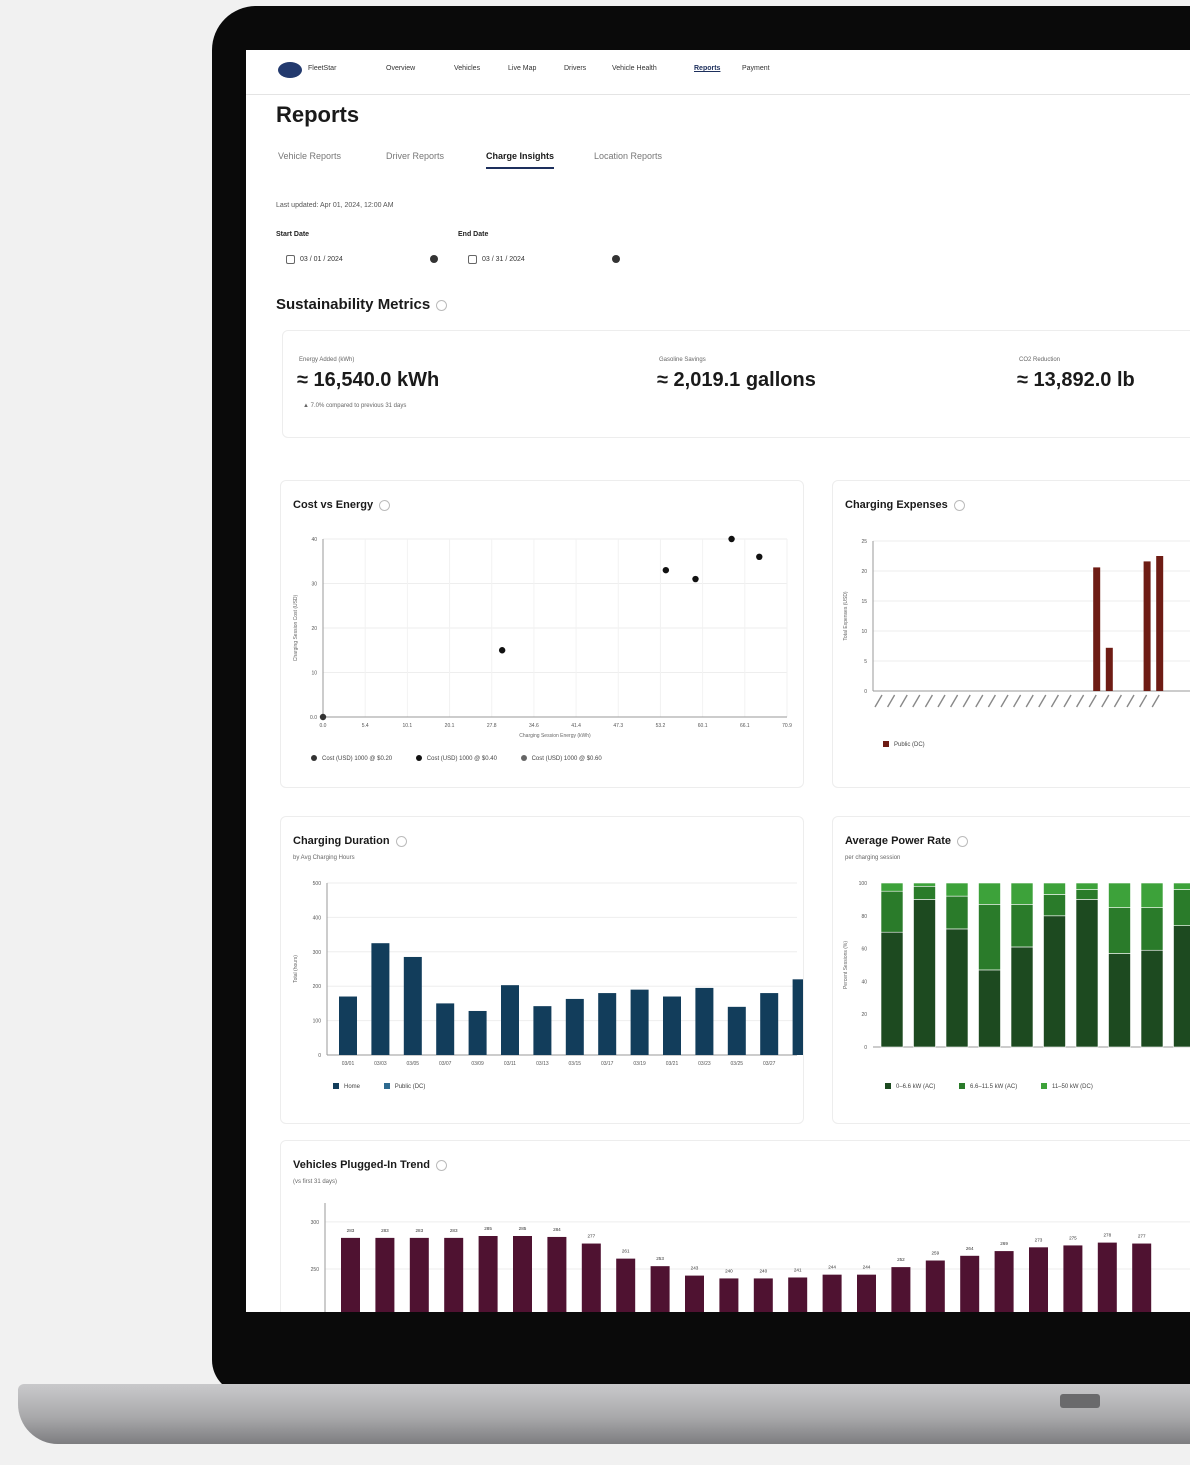 The image size is (1190, 1465). I want to click on x-tick-label: 53.2, so click(661, 726).